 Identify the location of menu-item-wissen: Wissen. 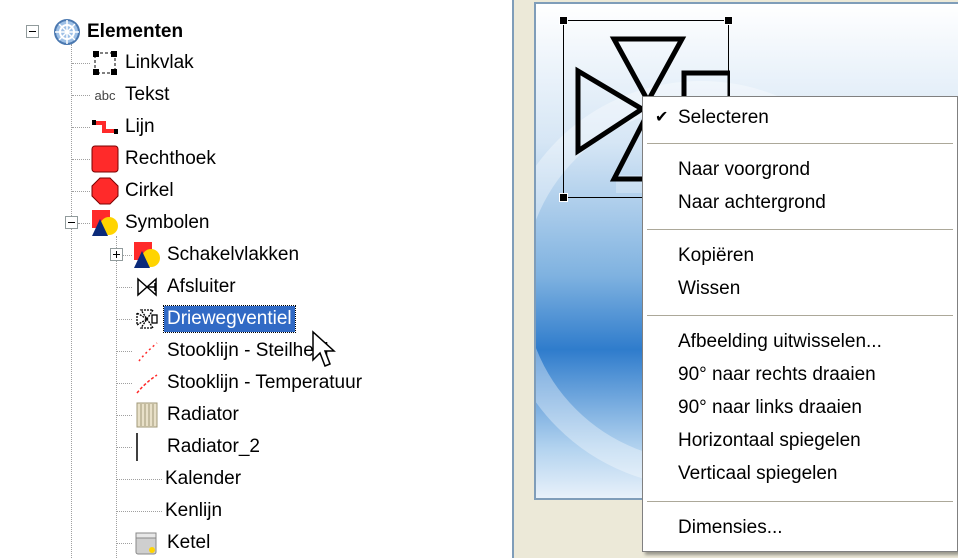
(800, 289).